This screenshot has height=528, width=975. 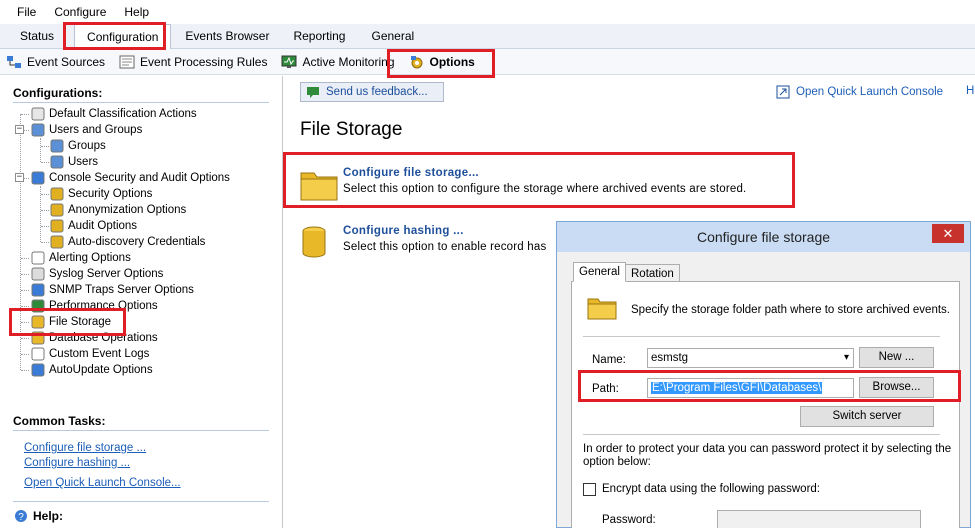 I want to click on toolbar-active-monitoring: Active Monitoring, so click(x=337, y=62).